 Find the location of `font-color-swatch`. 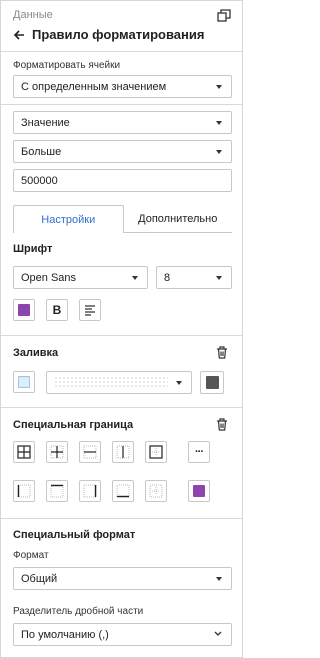

font-color-swatch is located at coordinates (24, 310).